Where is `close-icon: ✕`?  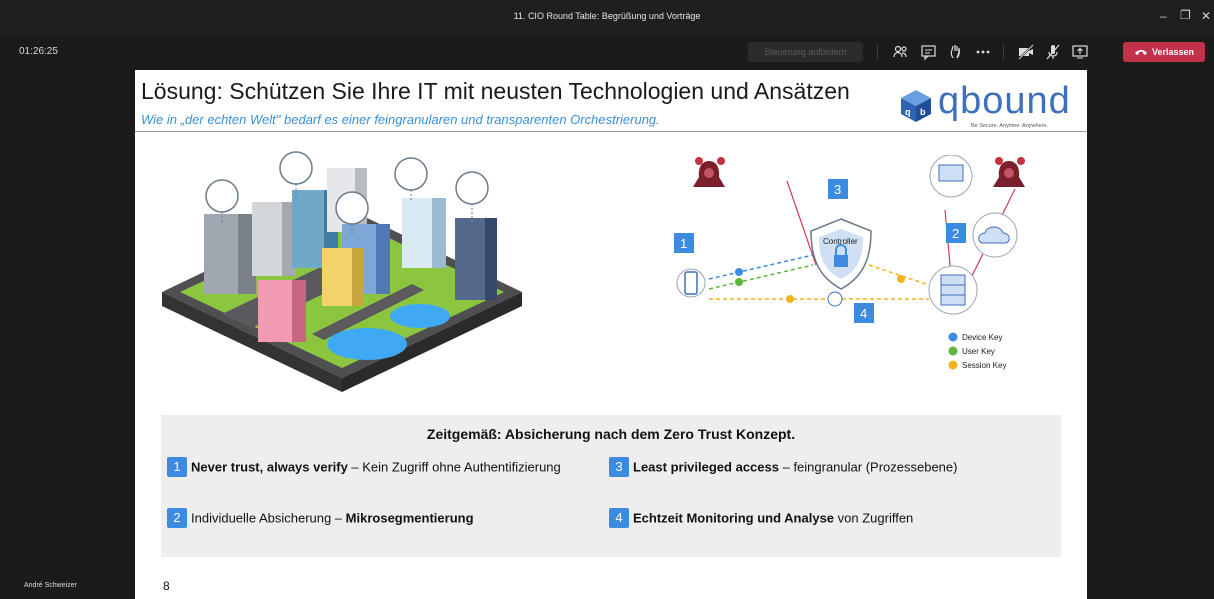 close-icon: ✕ is located at coordinates (1206, 16).